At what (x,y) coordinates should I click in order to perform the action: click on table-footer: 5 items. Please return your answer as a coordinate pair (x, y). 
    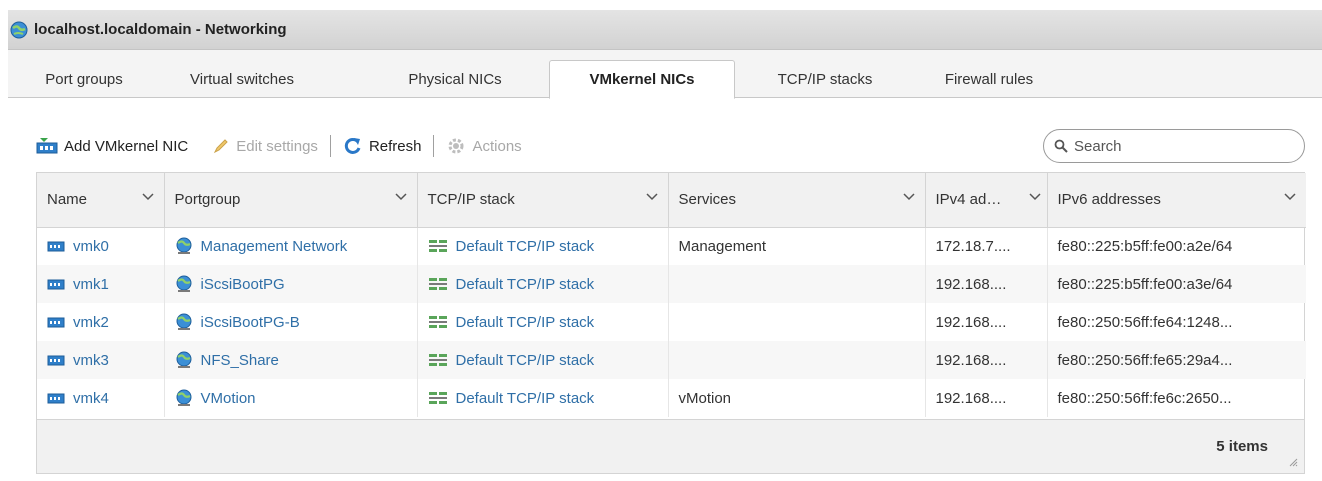
    Looking at the image, I should click on (670, 446).